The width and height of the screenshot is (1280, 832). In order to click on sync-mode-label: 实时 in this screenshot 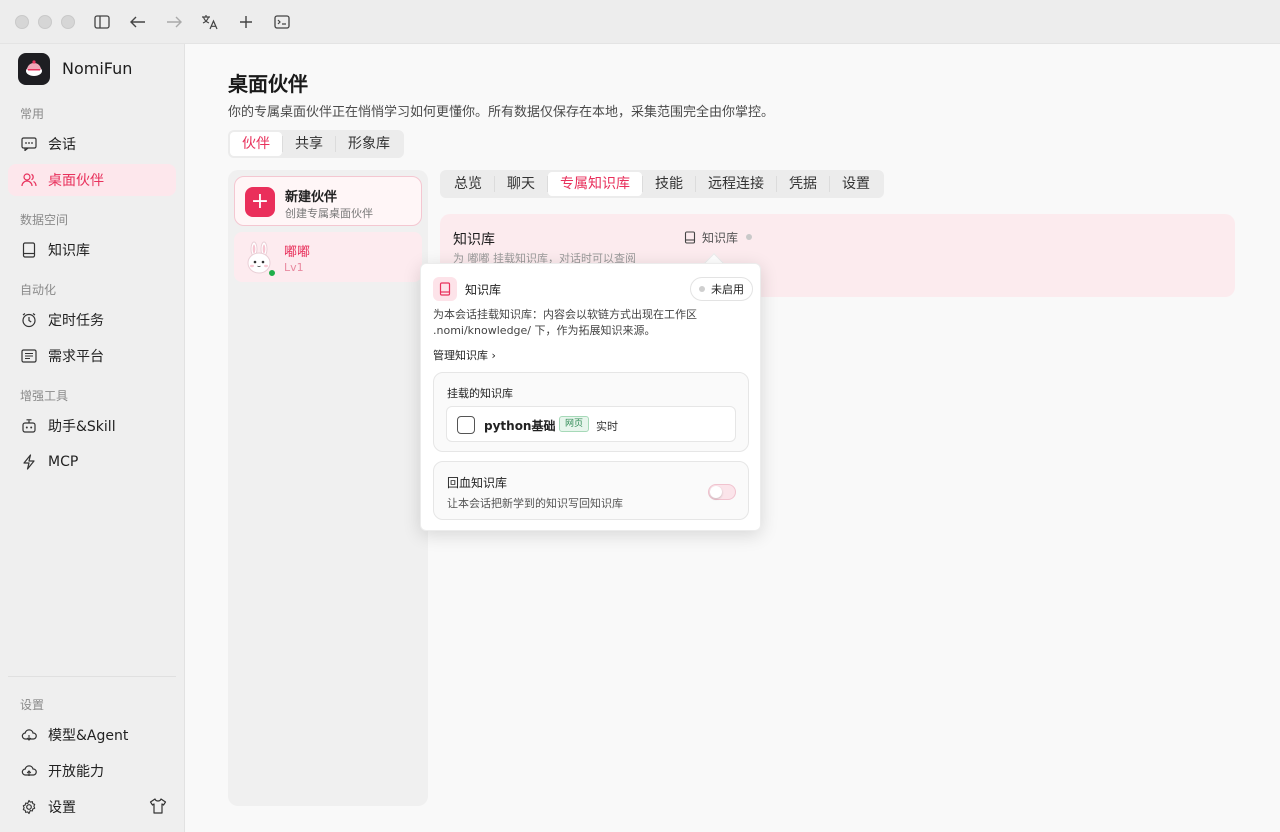, I will do `click(607, 426)`.